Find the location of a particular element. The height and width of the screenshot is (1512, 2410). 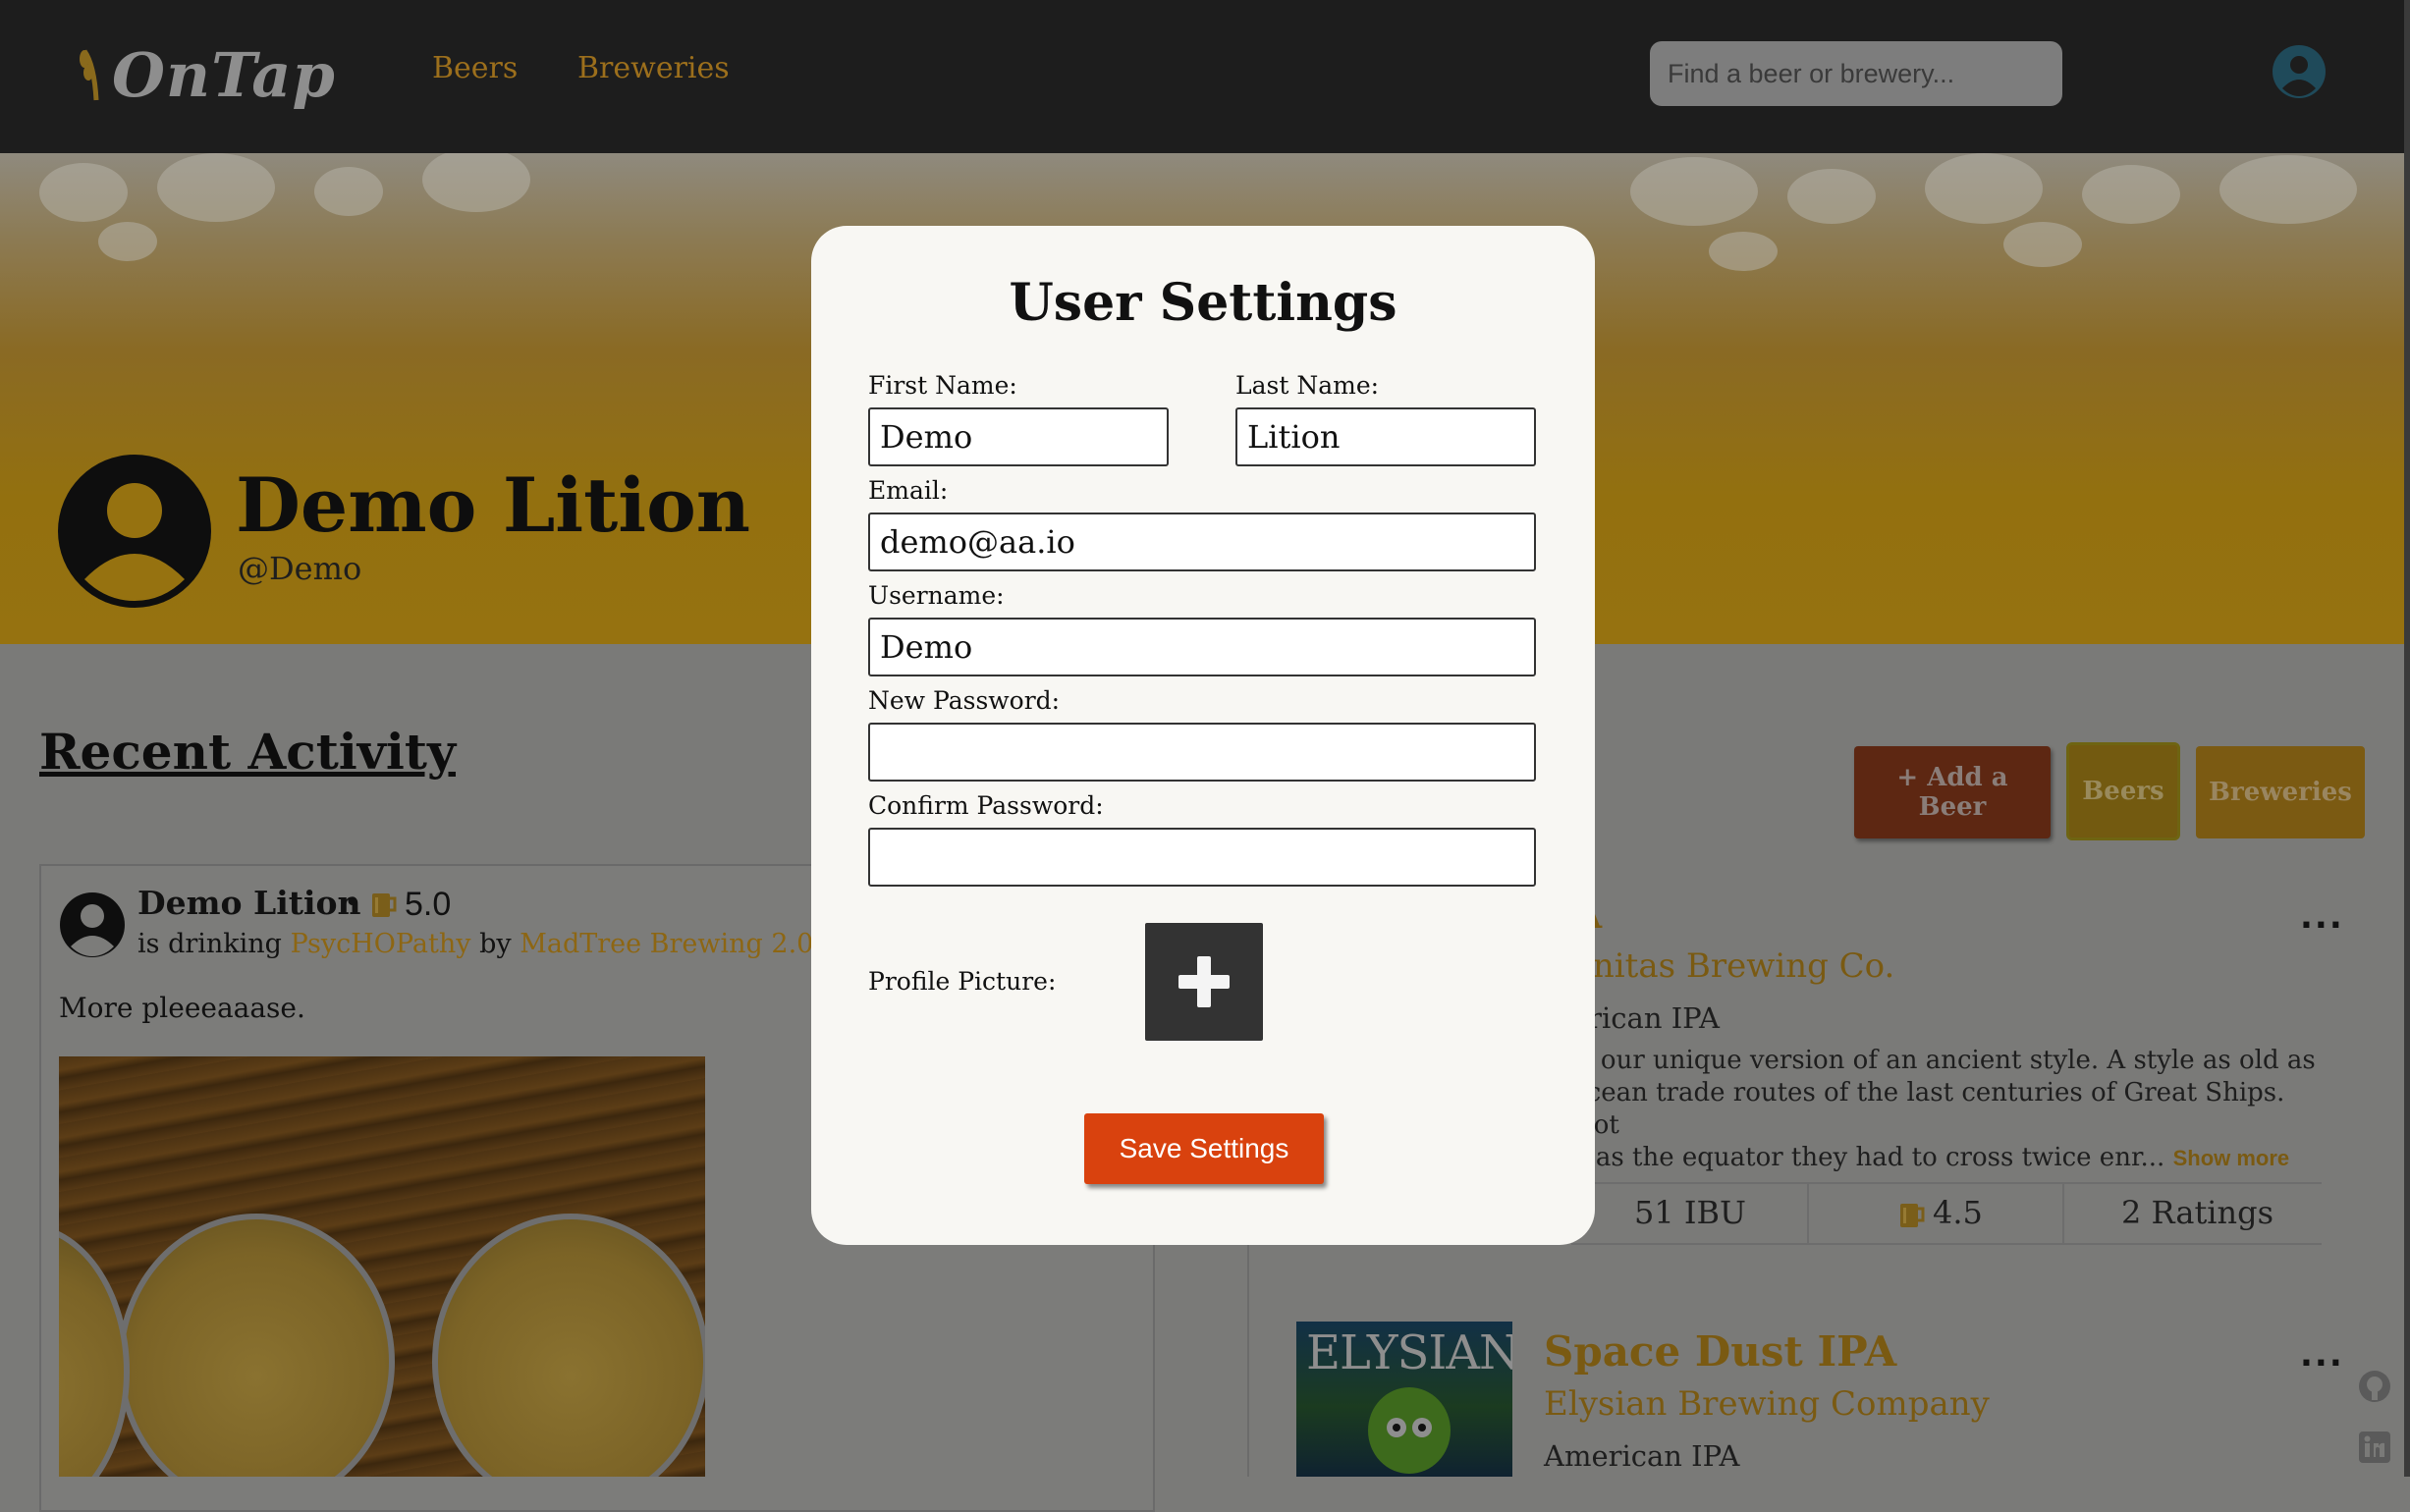

profile-picture-label: Profile Picture: is located at coordinates (962, 981).